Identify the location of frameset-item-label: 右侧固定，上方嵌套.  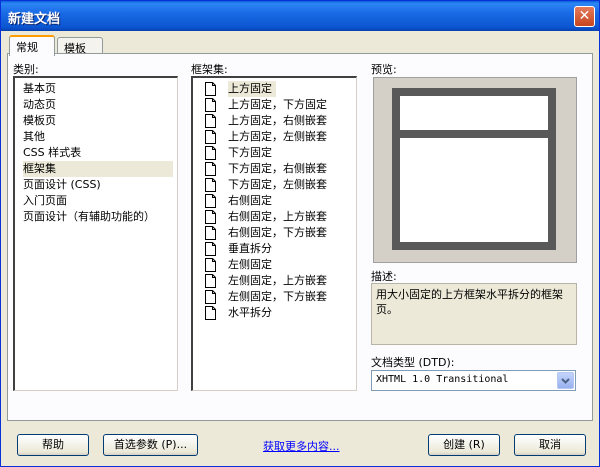
(277, 216).